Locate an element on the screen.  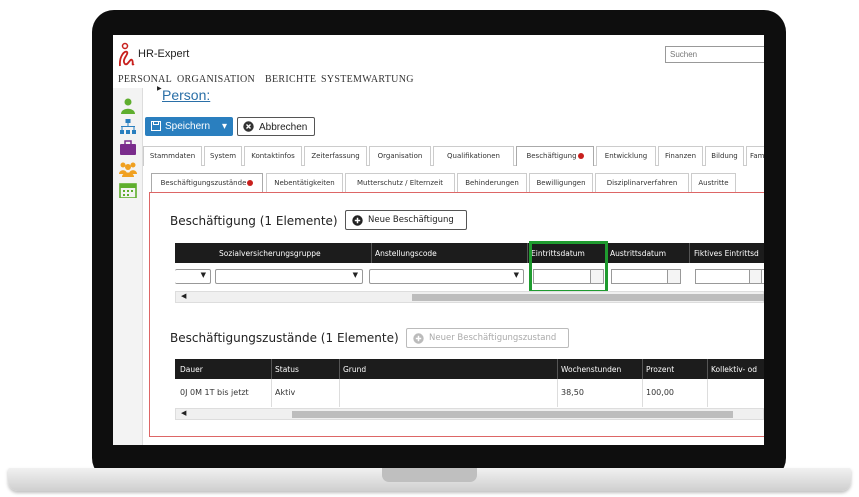
laptop-notch is located at coordinates (429, 475).